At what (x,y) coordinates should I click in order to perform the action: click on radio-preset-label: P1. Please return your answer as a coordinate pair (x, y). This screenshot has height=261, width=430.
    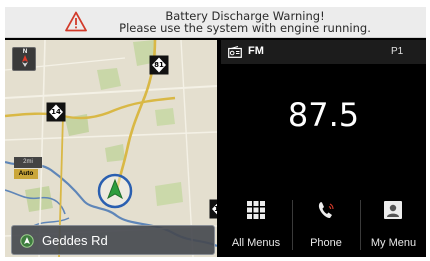
    Looking at the image, I should click on (397, 51).